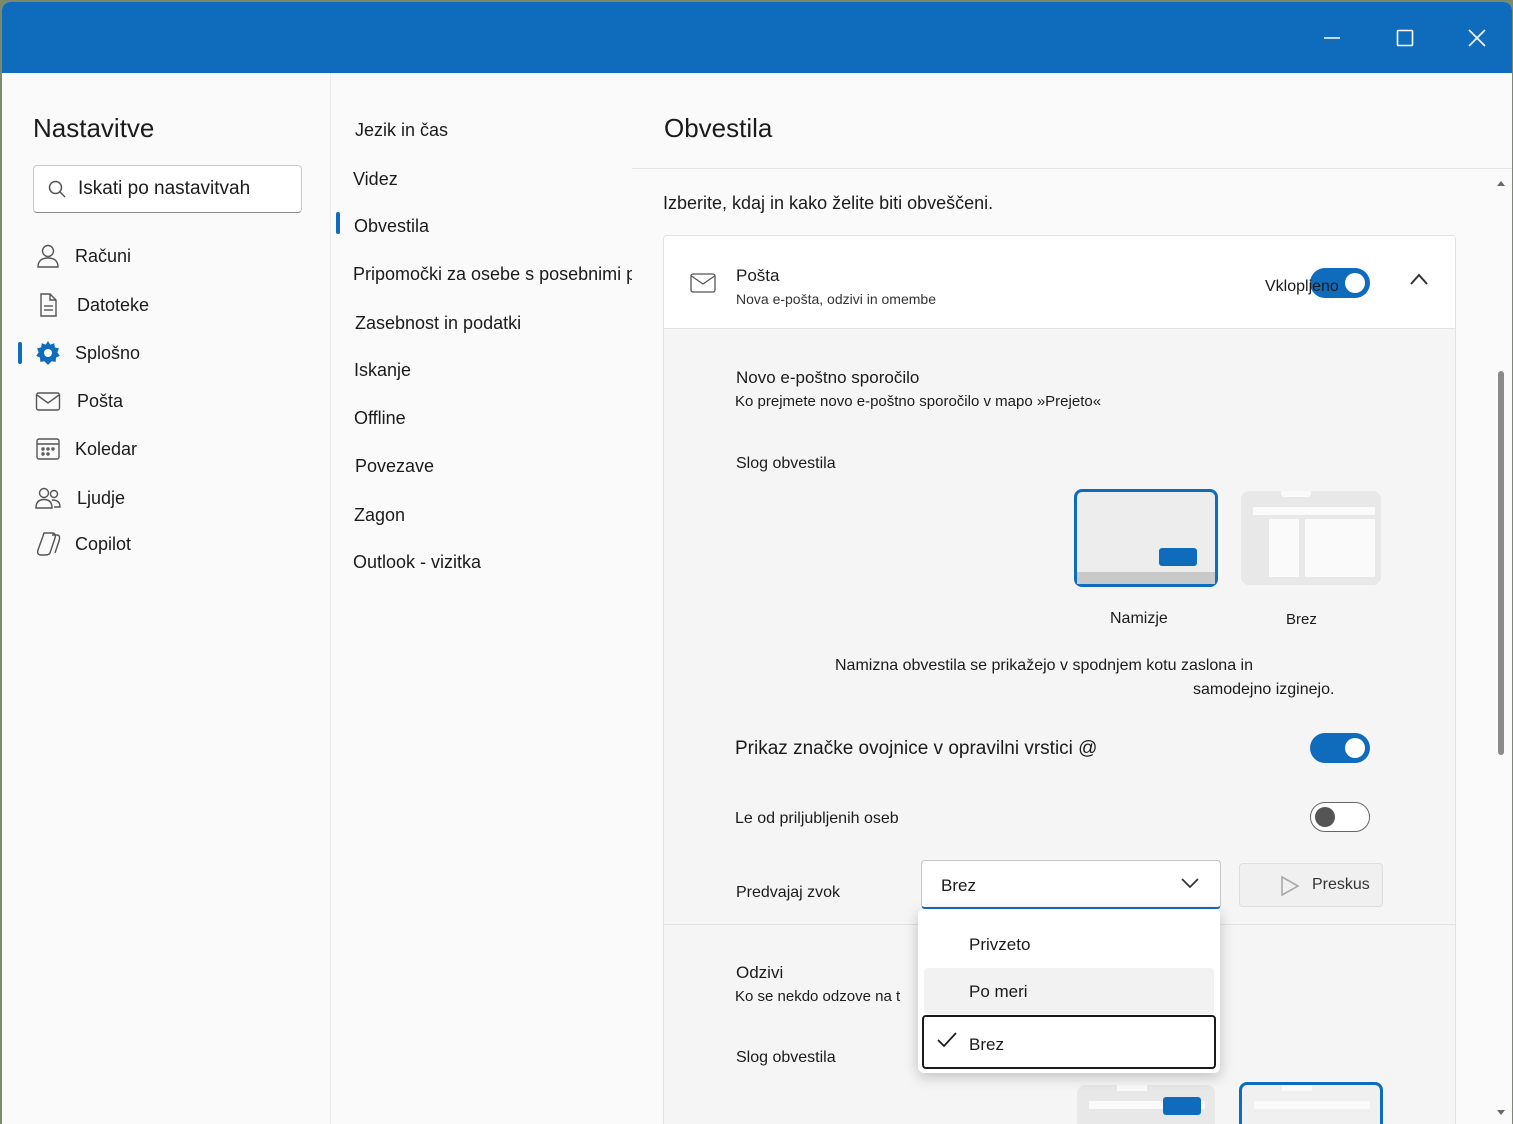 The height and width of the screenshot is (1124, 1513). What do you see at coordinates (438, 323) in the screenshot?
I see `subnav-privacy-data: Zasebnost in podatki` at bounding box center [438, 323].